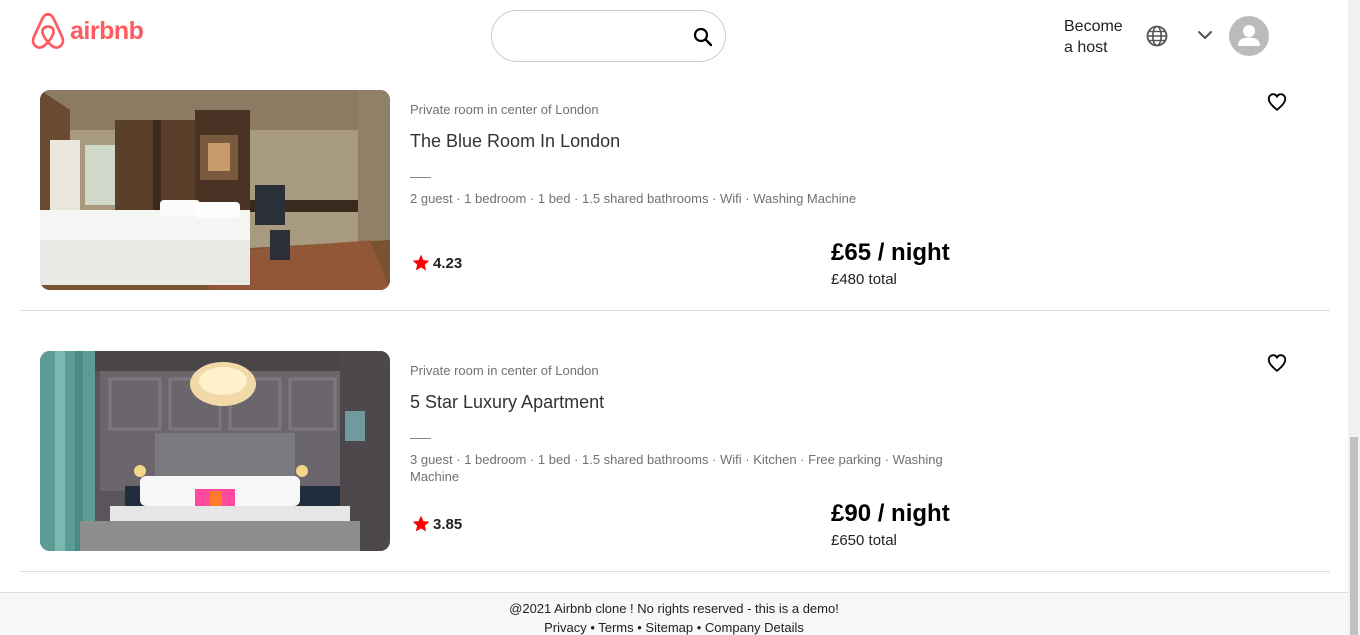 Image resolution: width=1360 pixels, height=635 pixels. Describe the element at coordinates (1354, 536) in the screenshot. I see `scrollbar-thumb` at that location.